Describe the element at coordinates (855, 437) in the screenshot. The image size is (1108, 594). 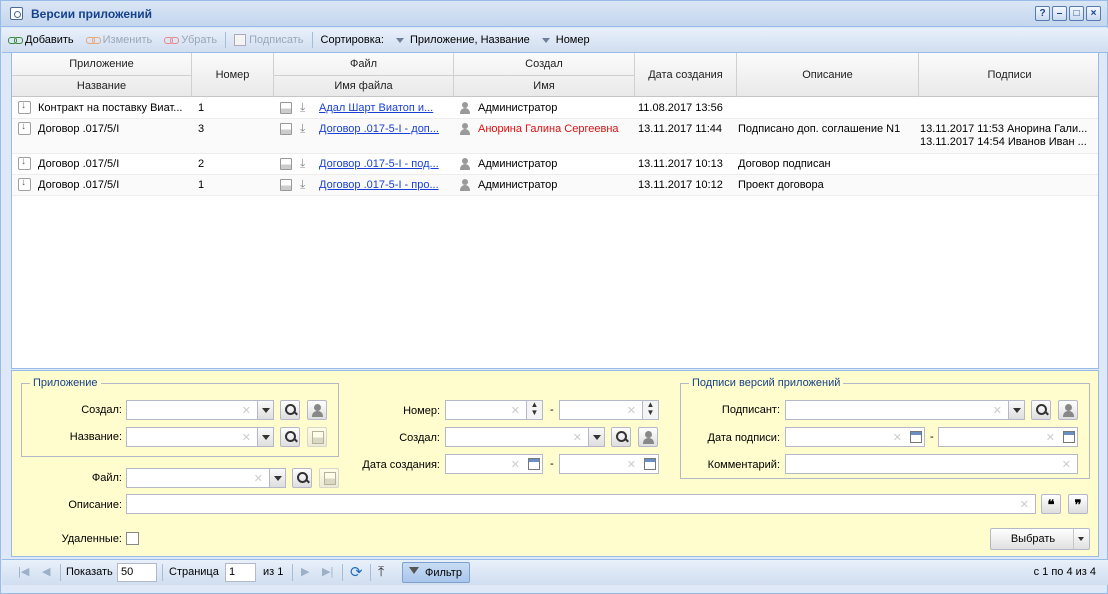
I see `sign-date-from: ✕` at that location.